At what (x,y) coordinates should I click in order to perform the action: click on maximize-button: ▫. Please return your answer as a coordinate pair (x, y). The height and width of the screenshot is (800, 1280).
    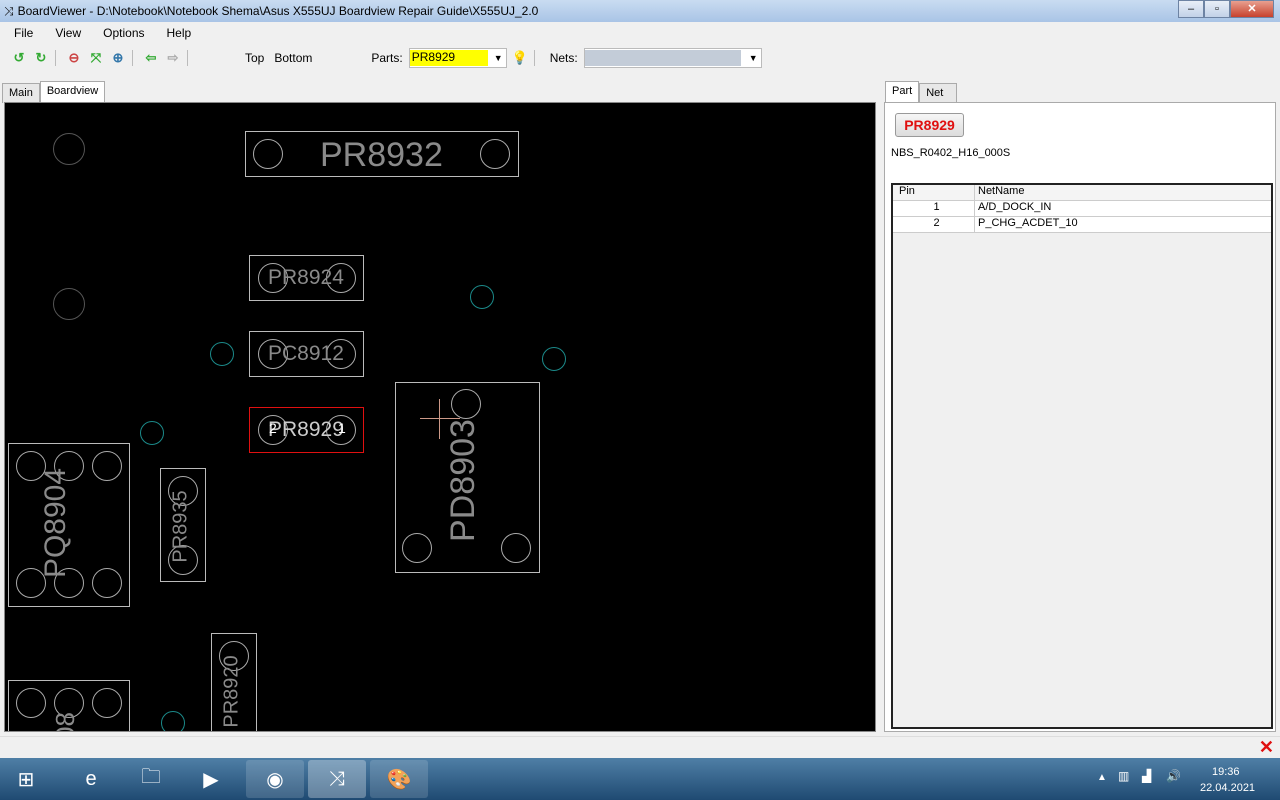
    Looking at the image, I should click on (1217, 9).